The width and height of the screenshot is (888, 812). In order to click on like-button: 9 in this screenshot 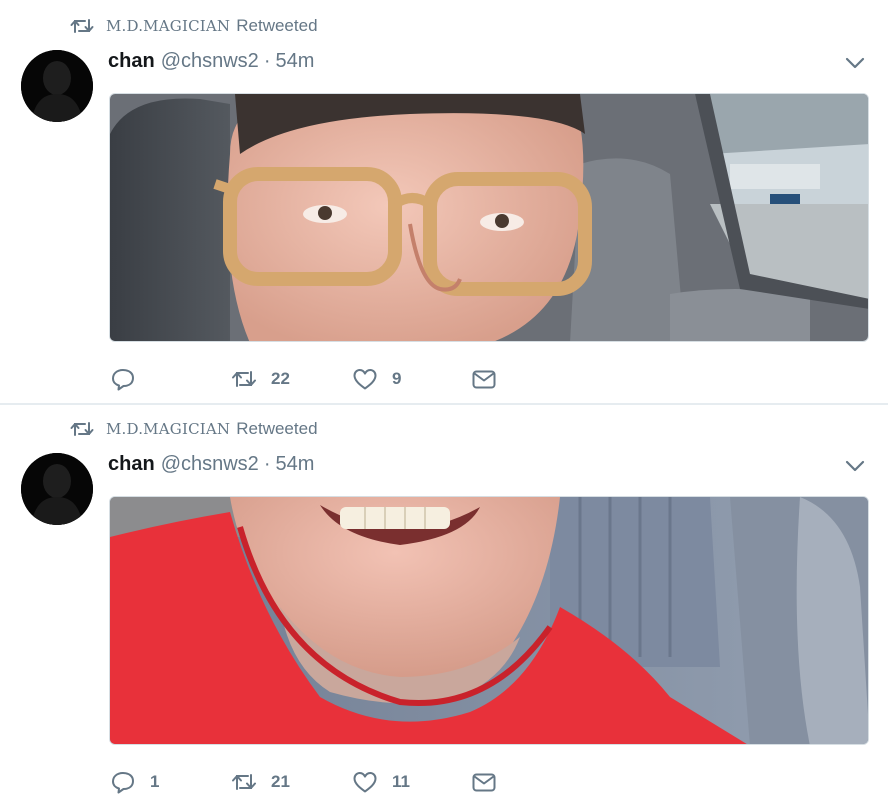, I will do `click(376, 379)`.